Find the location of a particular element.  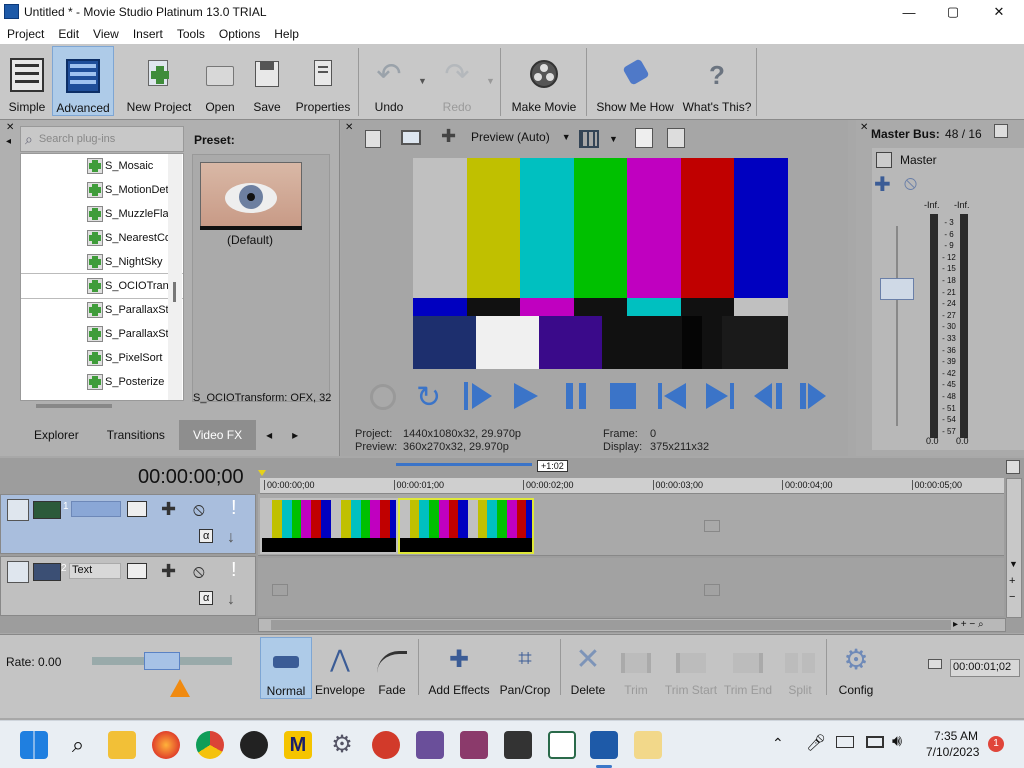

plugin-tree-item: S_Mosaic is located at coordinates (102, 166).